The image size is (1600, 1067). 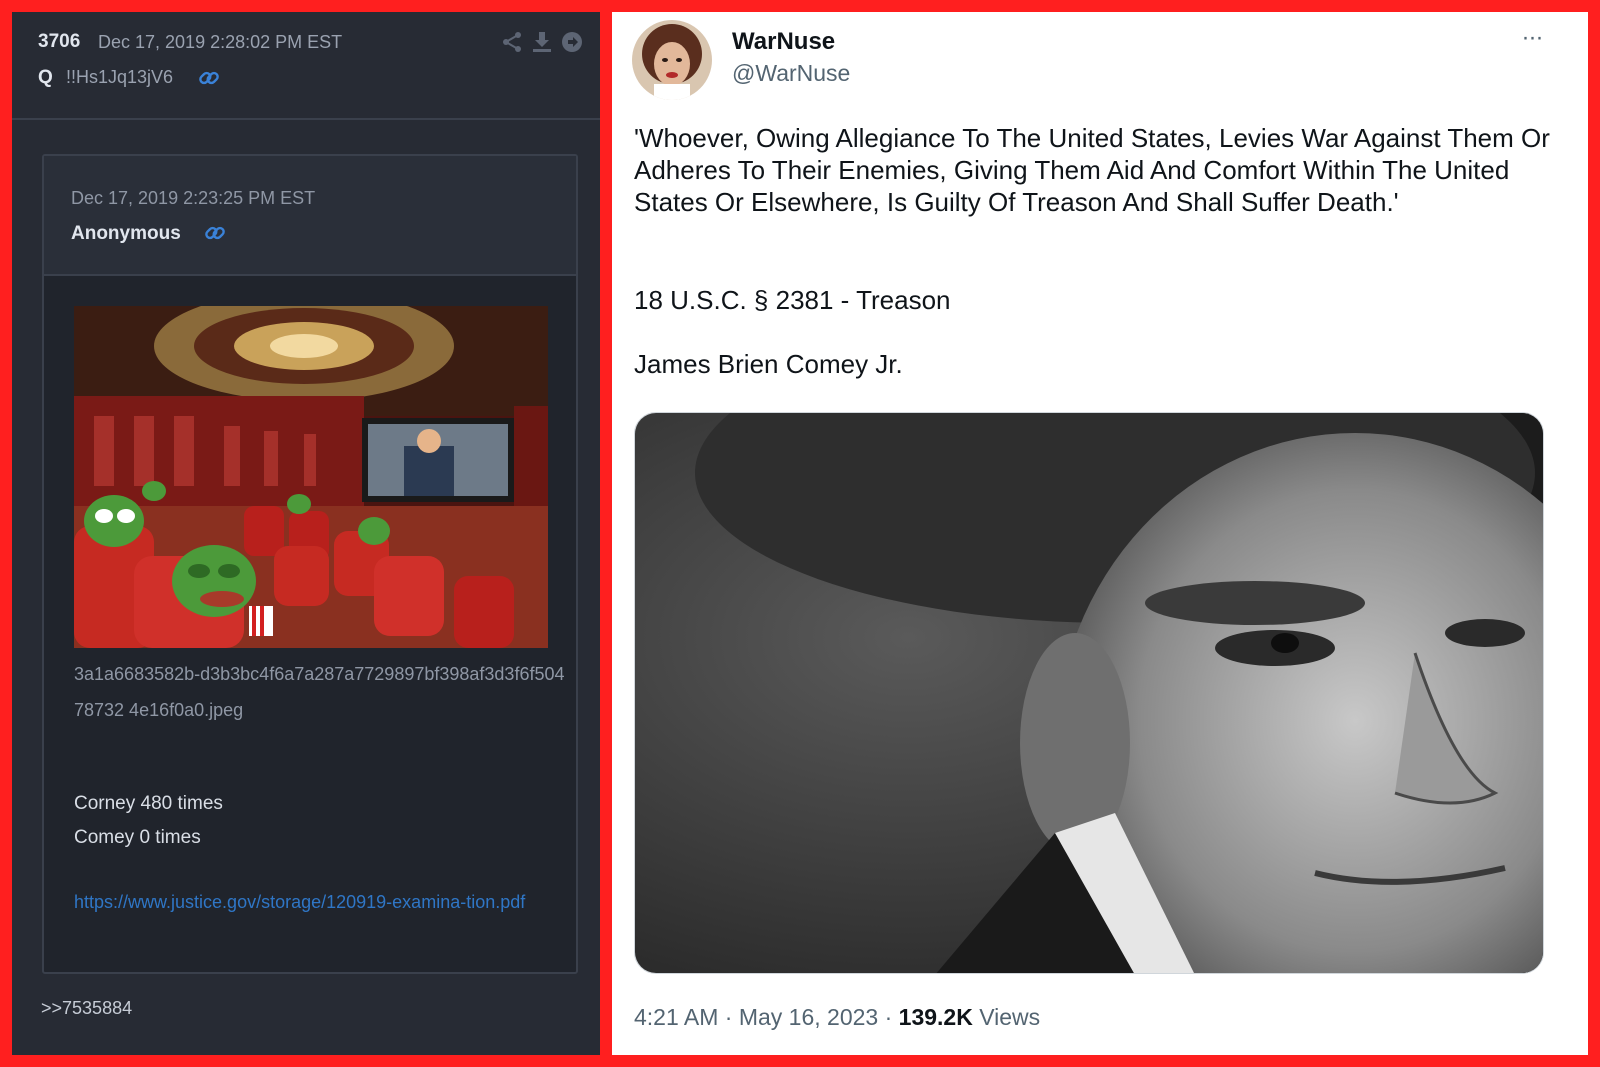 I want to click on tweet-paragraph: James Brien Comey Jr., so click(x=768, y=364).